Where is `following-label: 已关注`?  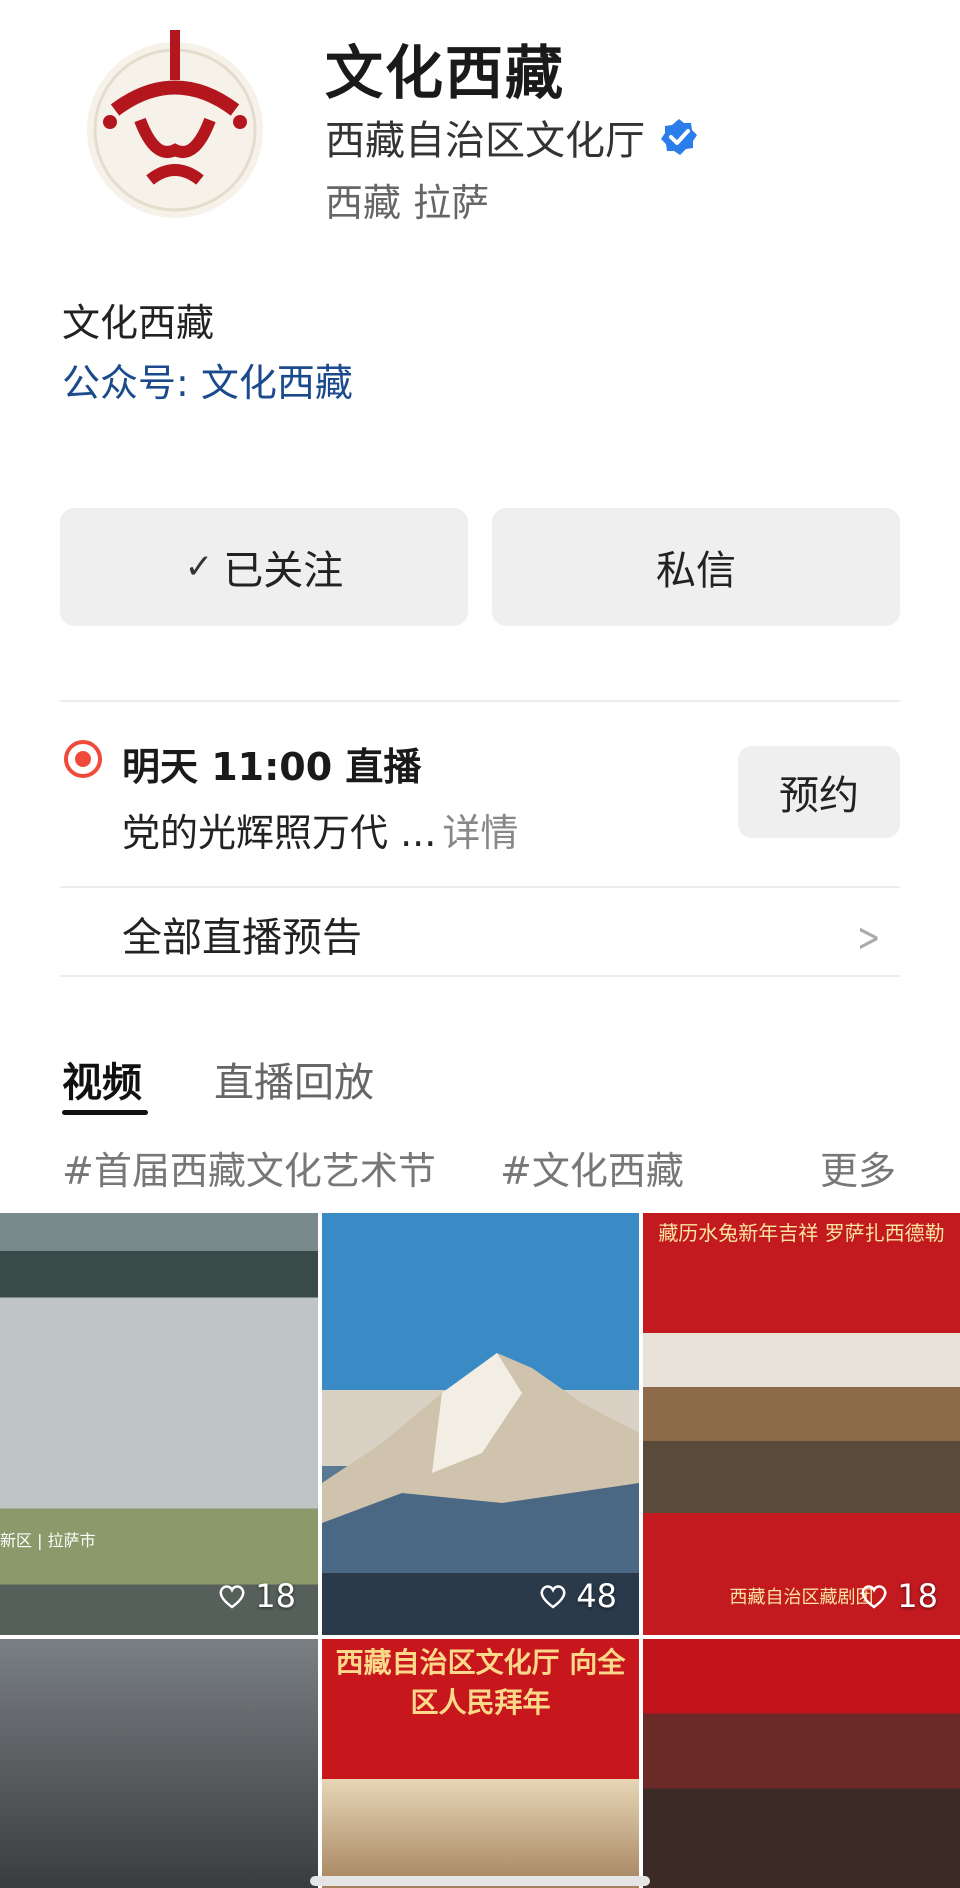
following-label: 已关注 is located at coordinates (283, 571).